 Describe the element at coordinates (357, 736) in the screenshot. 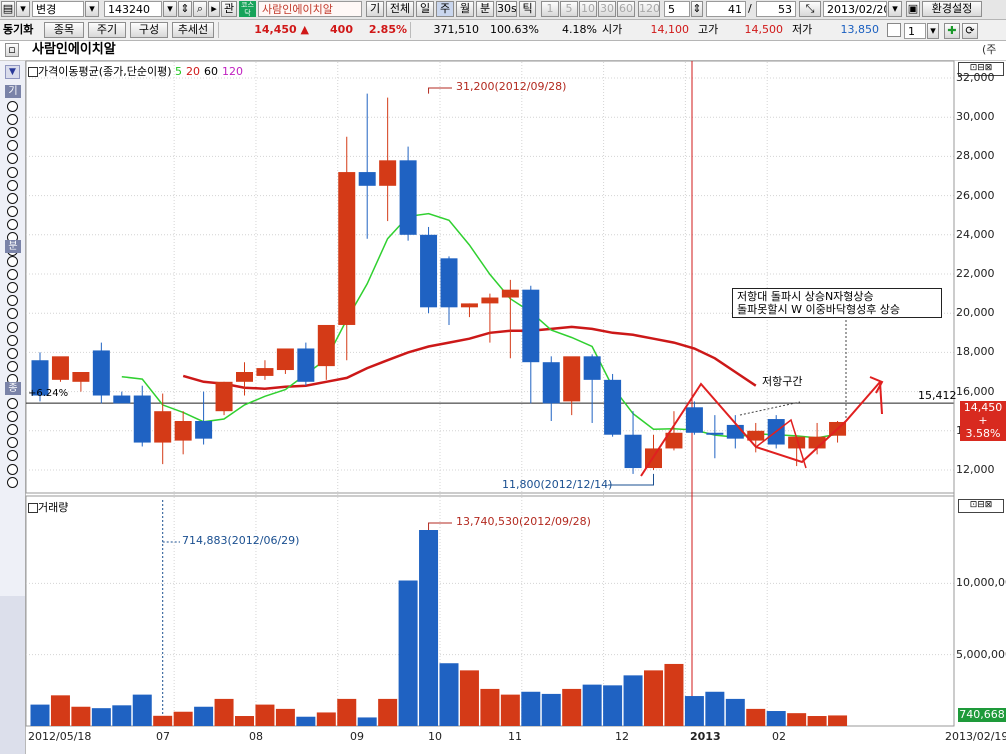

I see `x-tick-label: 09` at that location.